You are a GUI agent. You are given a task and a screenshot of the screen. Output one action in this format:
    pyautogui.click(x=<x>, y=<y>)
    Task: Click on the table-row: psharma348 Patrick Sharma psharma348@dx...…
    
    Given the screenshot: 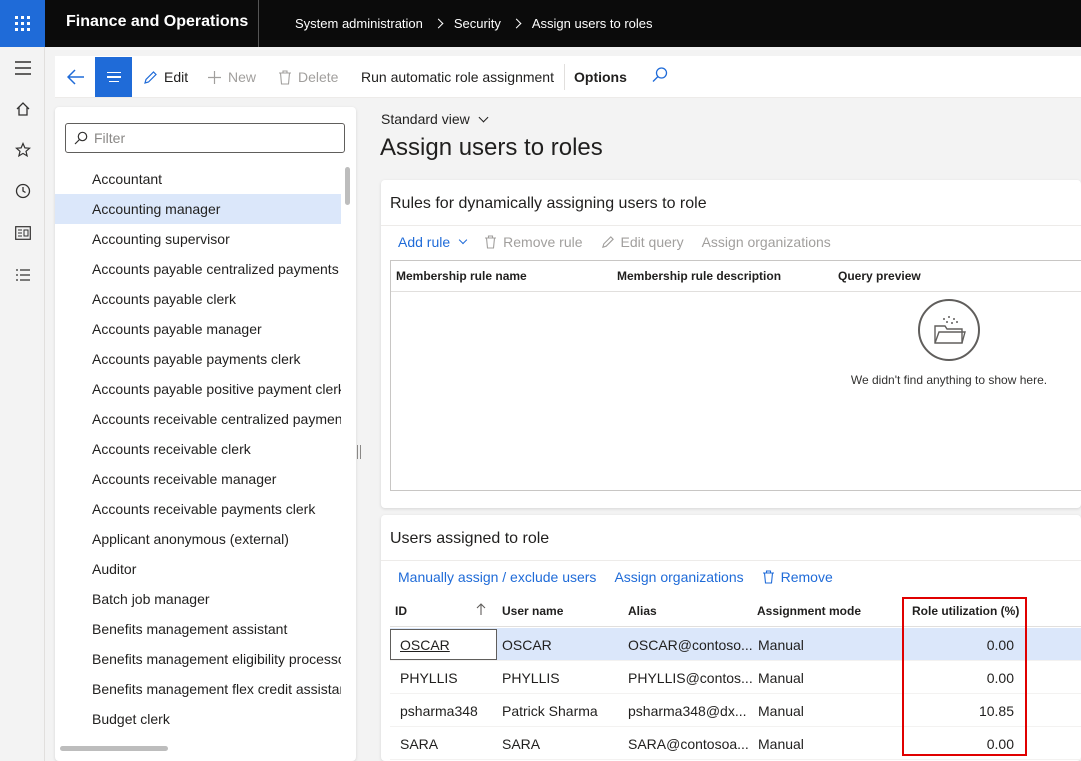 What is the action you would take?
    pyautogui.click(x=735, y=710)
    